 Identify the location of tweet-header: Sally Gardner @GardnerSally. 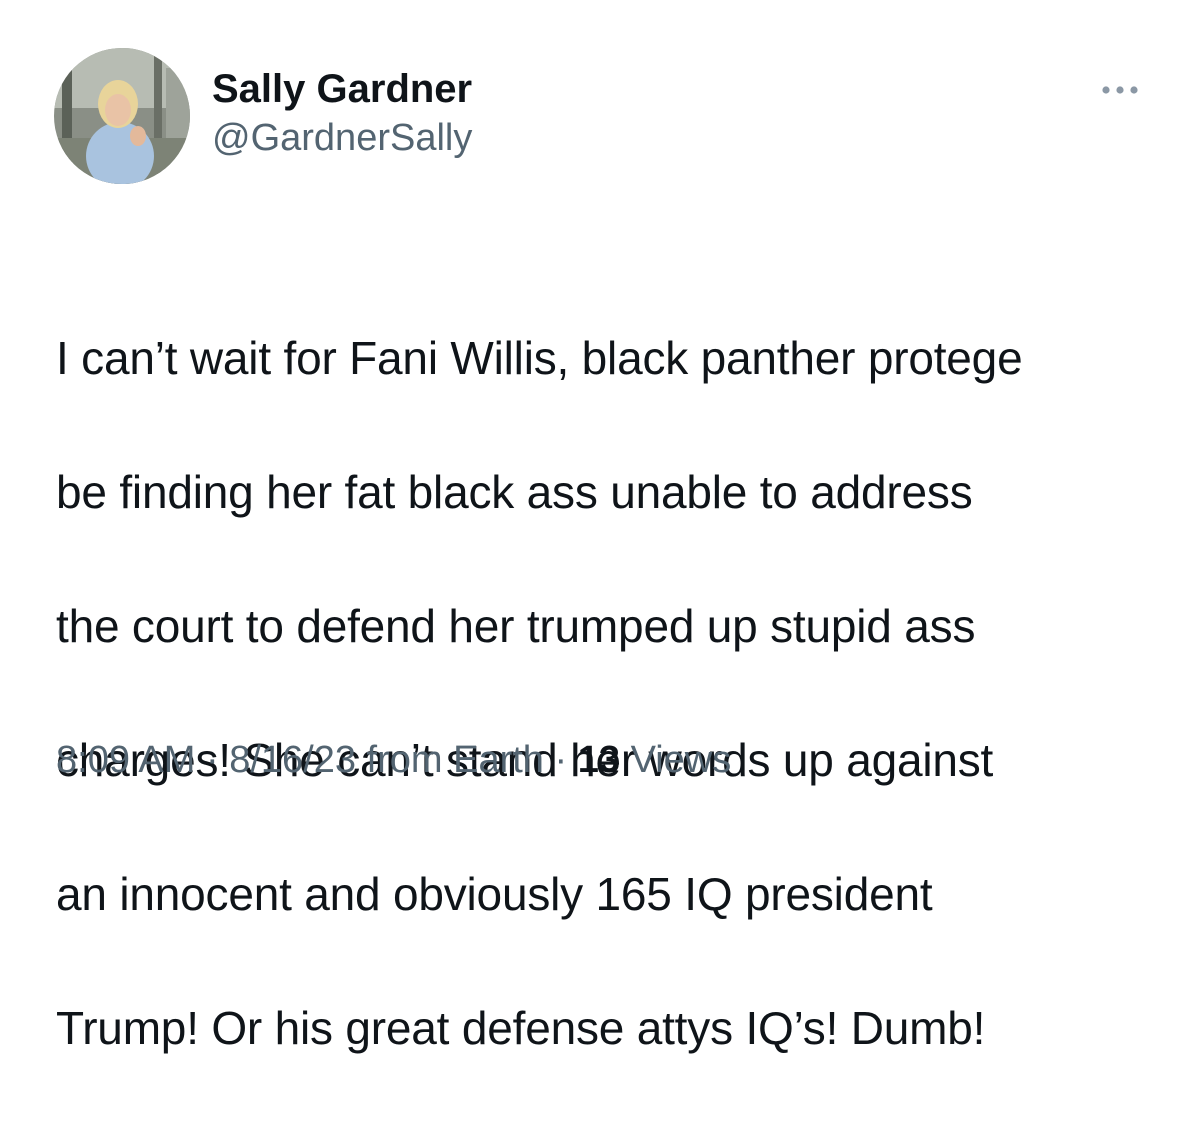
(263, 116).